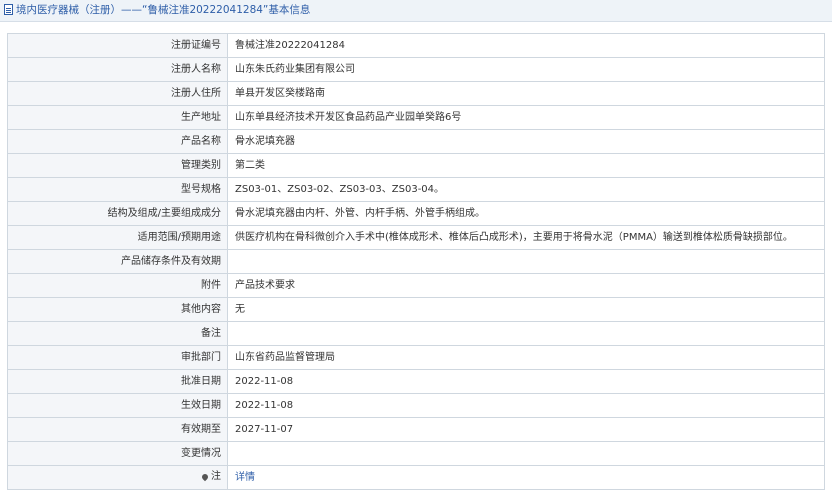 The image size is (832, 502). What do you see at coordinates (245, 477) in the screenshot?
I see `detail-link: 详情` at bounding box center [245, 477].